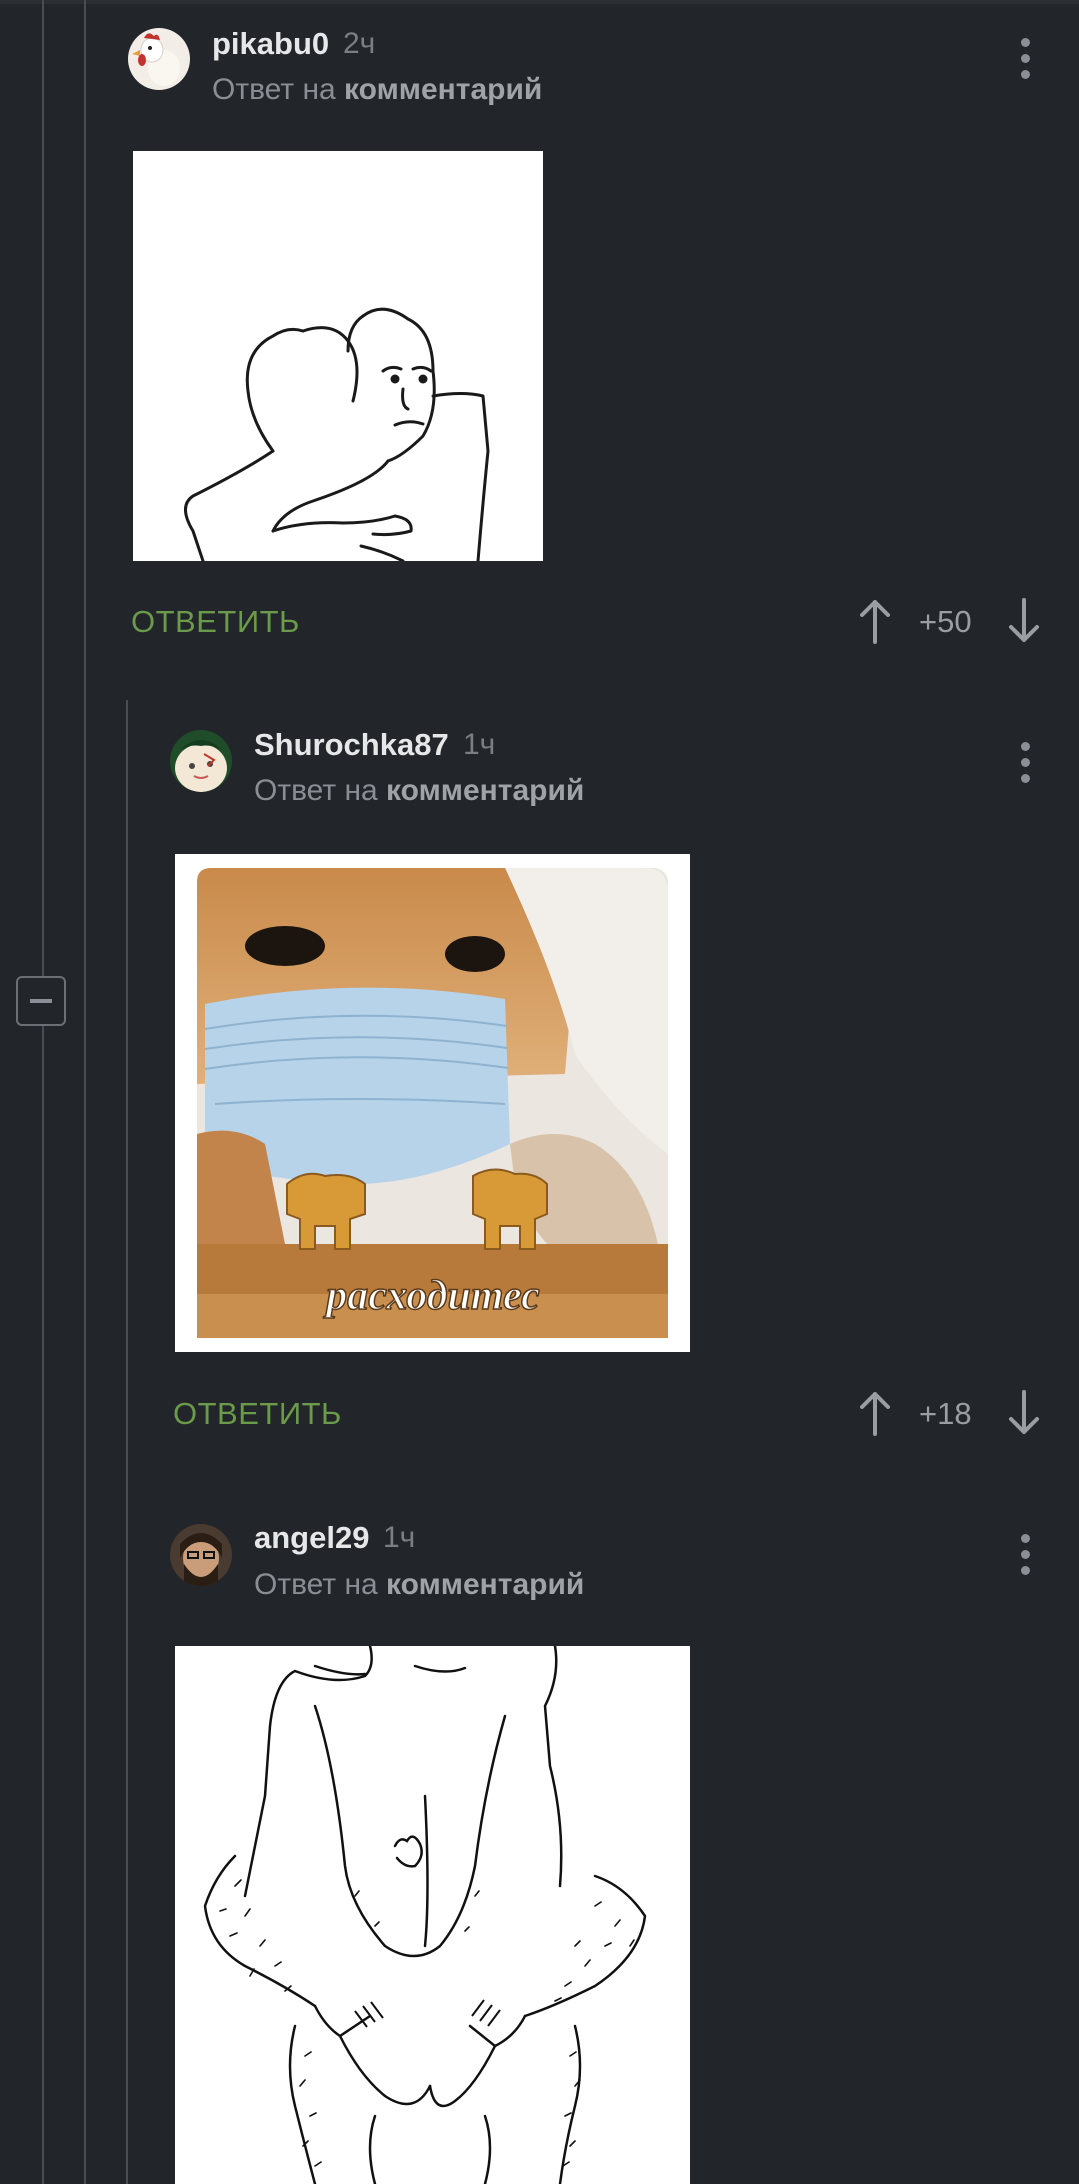 The width and height of the screenshot is (1079, 2184). What do you see at coordinates (945, 1413) in the screenshot?
I see `rating-value: +18` at bounding box center [945, 1413].